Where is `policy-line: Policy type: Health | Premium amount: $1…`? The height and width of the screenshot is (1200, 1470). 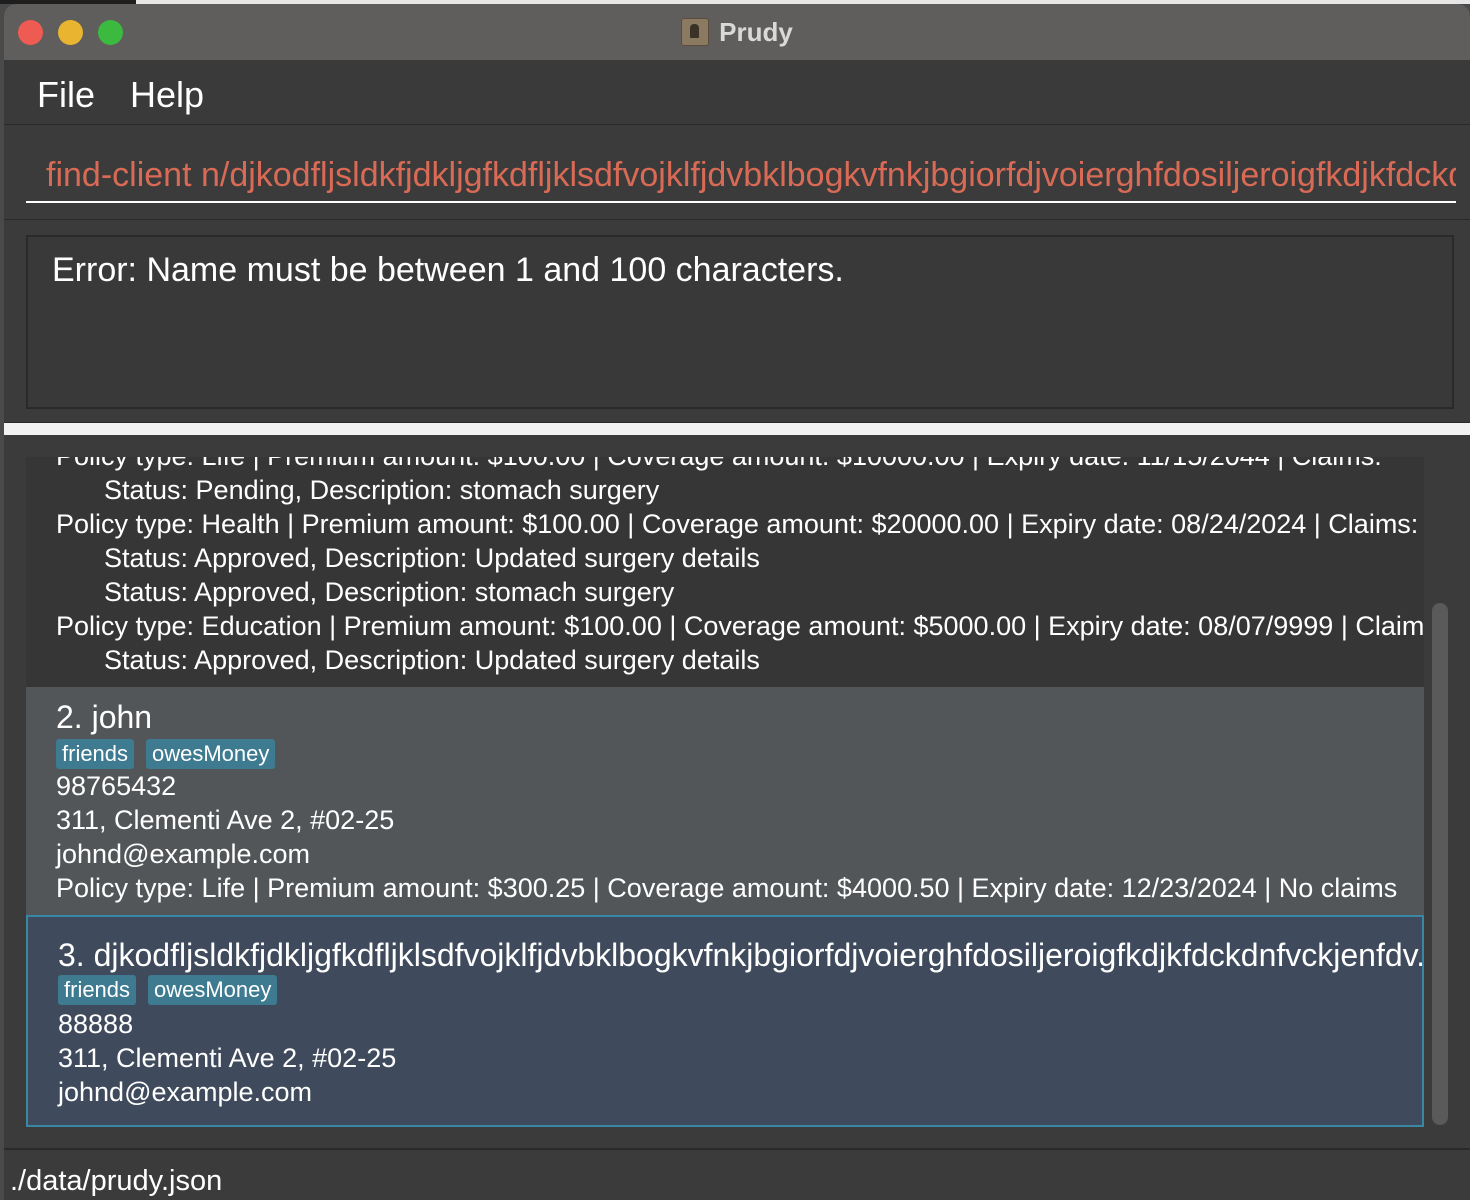
policy-line: Policy type: Health | Premium amount: $1… is located at coordinates (737, 524).